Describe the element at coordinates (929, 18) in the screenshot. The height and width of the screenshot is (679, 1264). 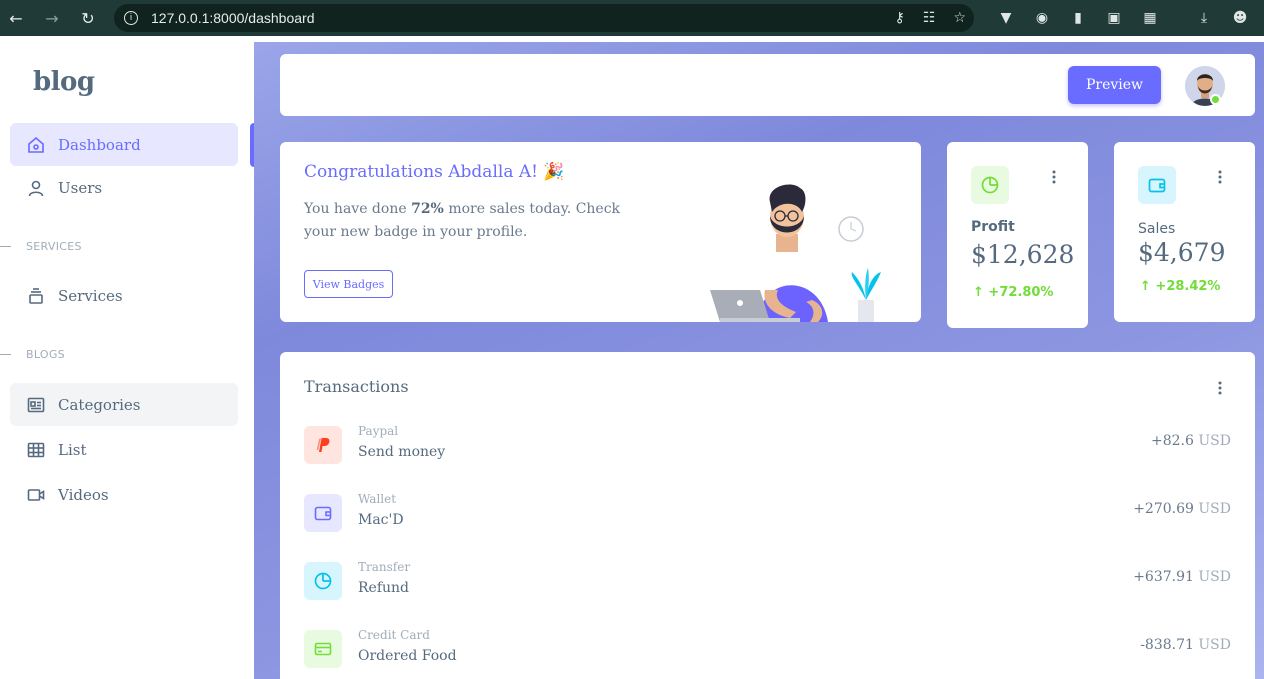
I see `translate-icon: ☷` at that location.